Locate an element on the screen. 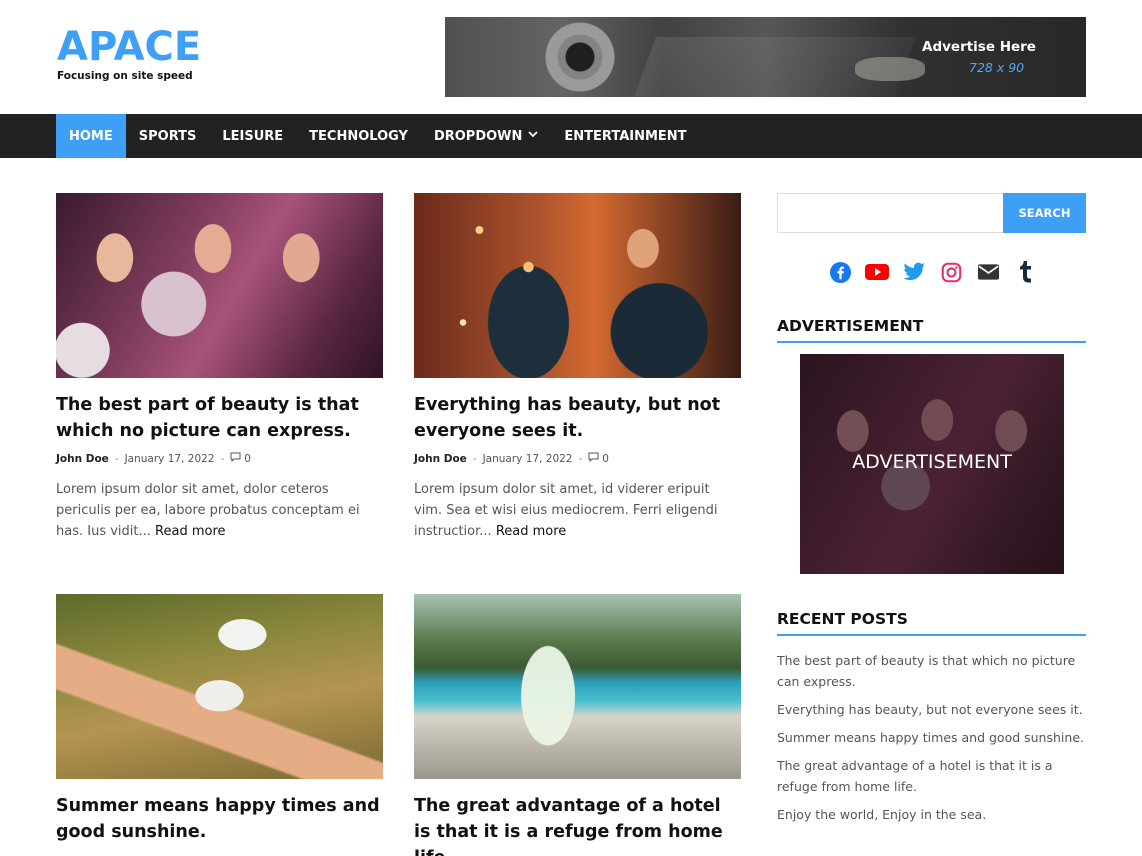 The width and height of the screenshot is (1142, 856). search-button: SEARCH is located at coordinates (1044, 213).